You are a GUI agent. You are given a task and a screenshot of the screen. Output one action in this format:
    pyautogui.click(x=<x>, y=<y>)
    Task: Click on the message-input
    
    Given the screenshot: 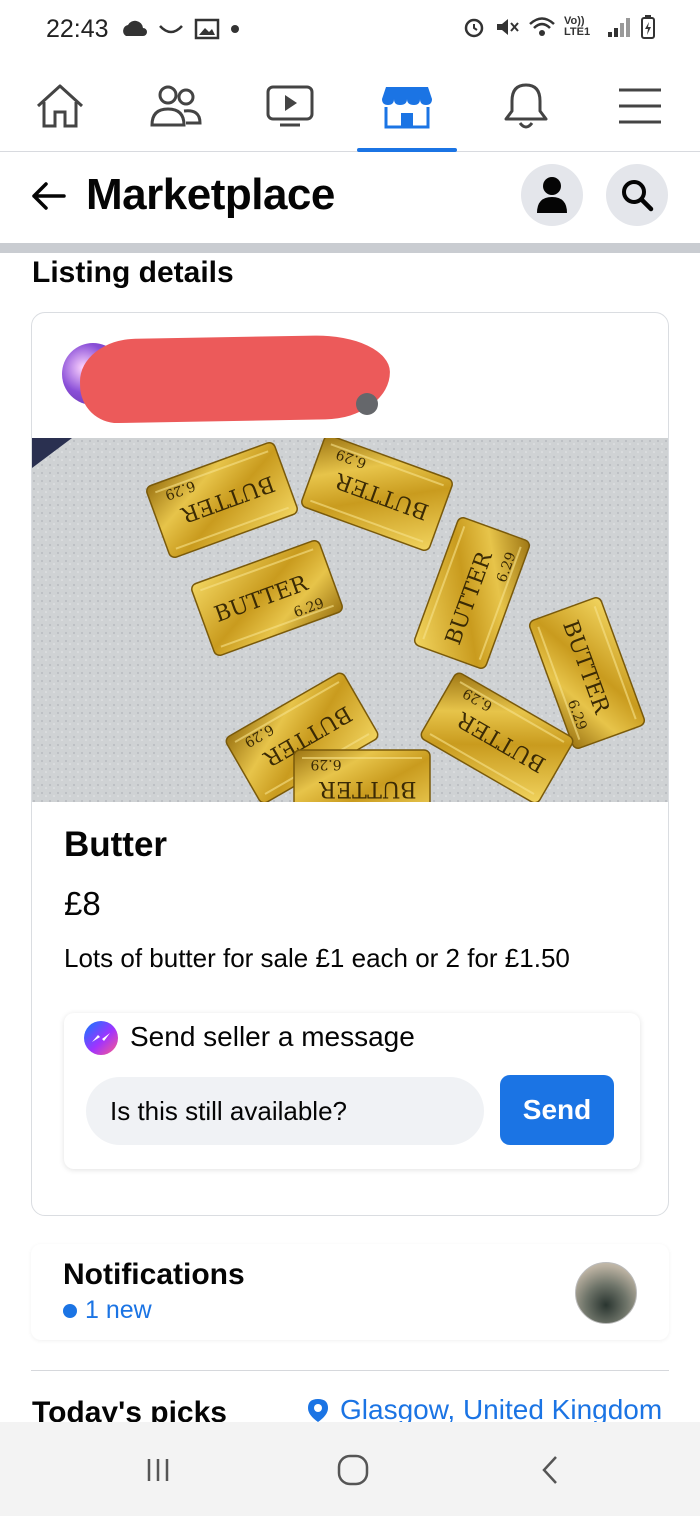 What is the action you would take?
    pyautogui.click(x=285, y=1111)
    